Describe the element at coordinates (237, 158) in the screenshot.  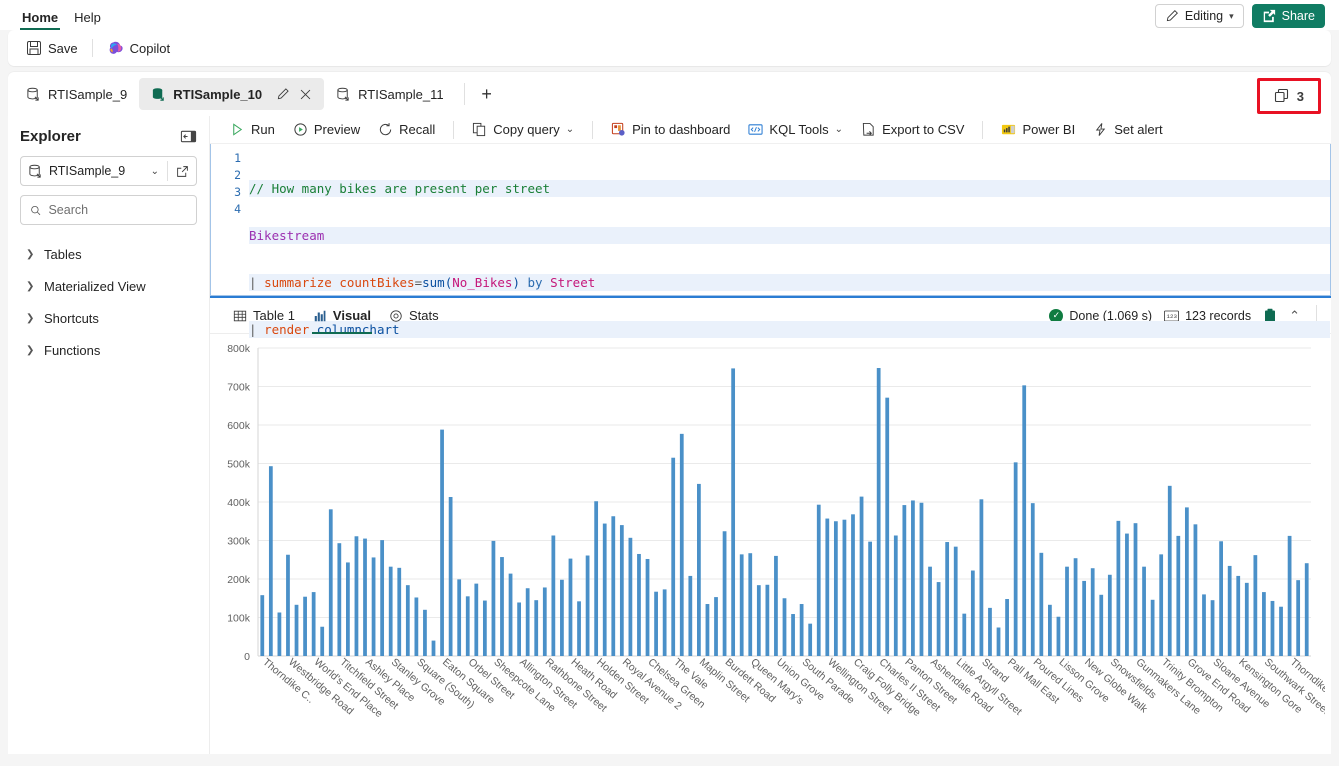
I see `line-number: 1` at that location.